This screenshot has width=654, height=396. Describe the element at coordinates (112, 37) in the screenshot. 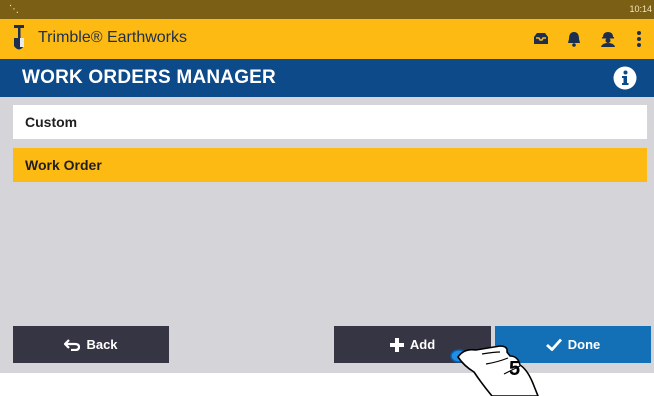

I see `app-title: Trimble® Earthworks` at that location.